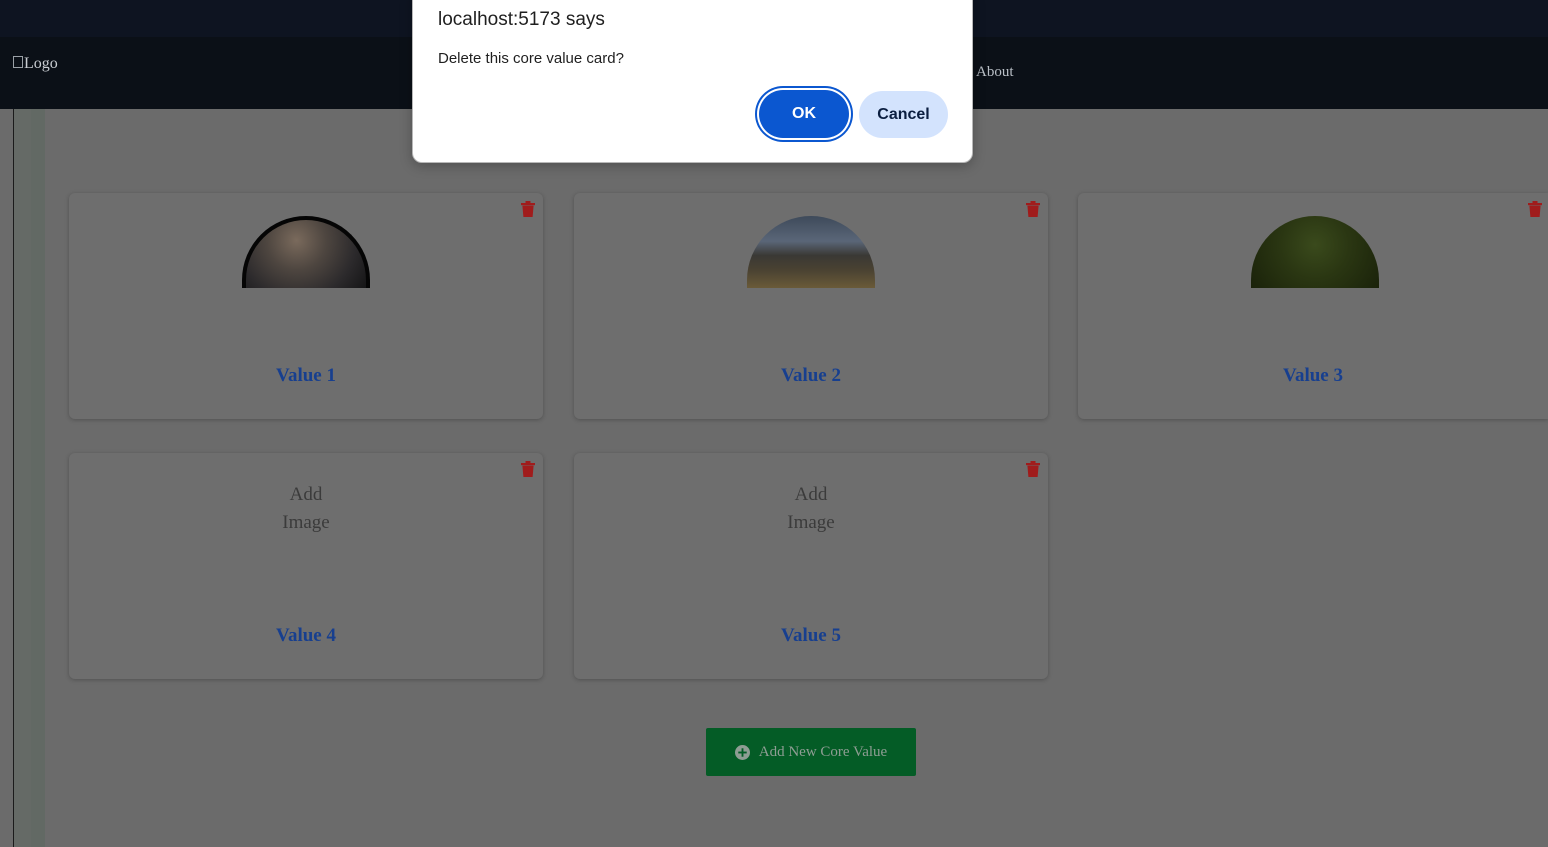  Describe the element at coordinates (531, 58) in the screenshot. I see `dialog-message: Delete this core value card?` at that location.